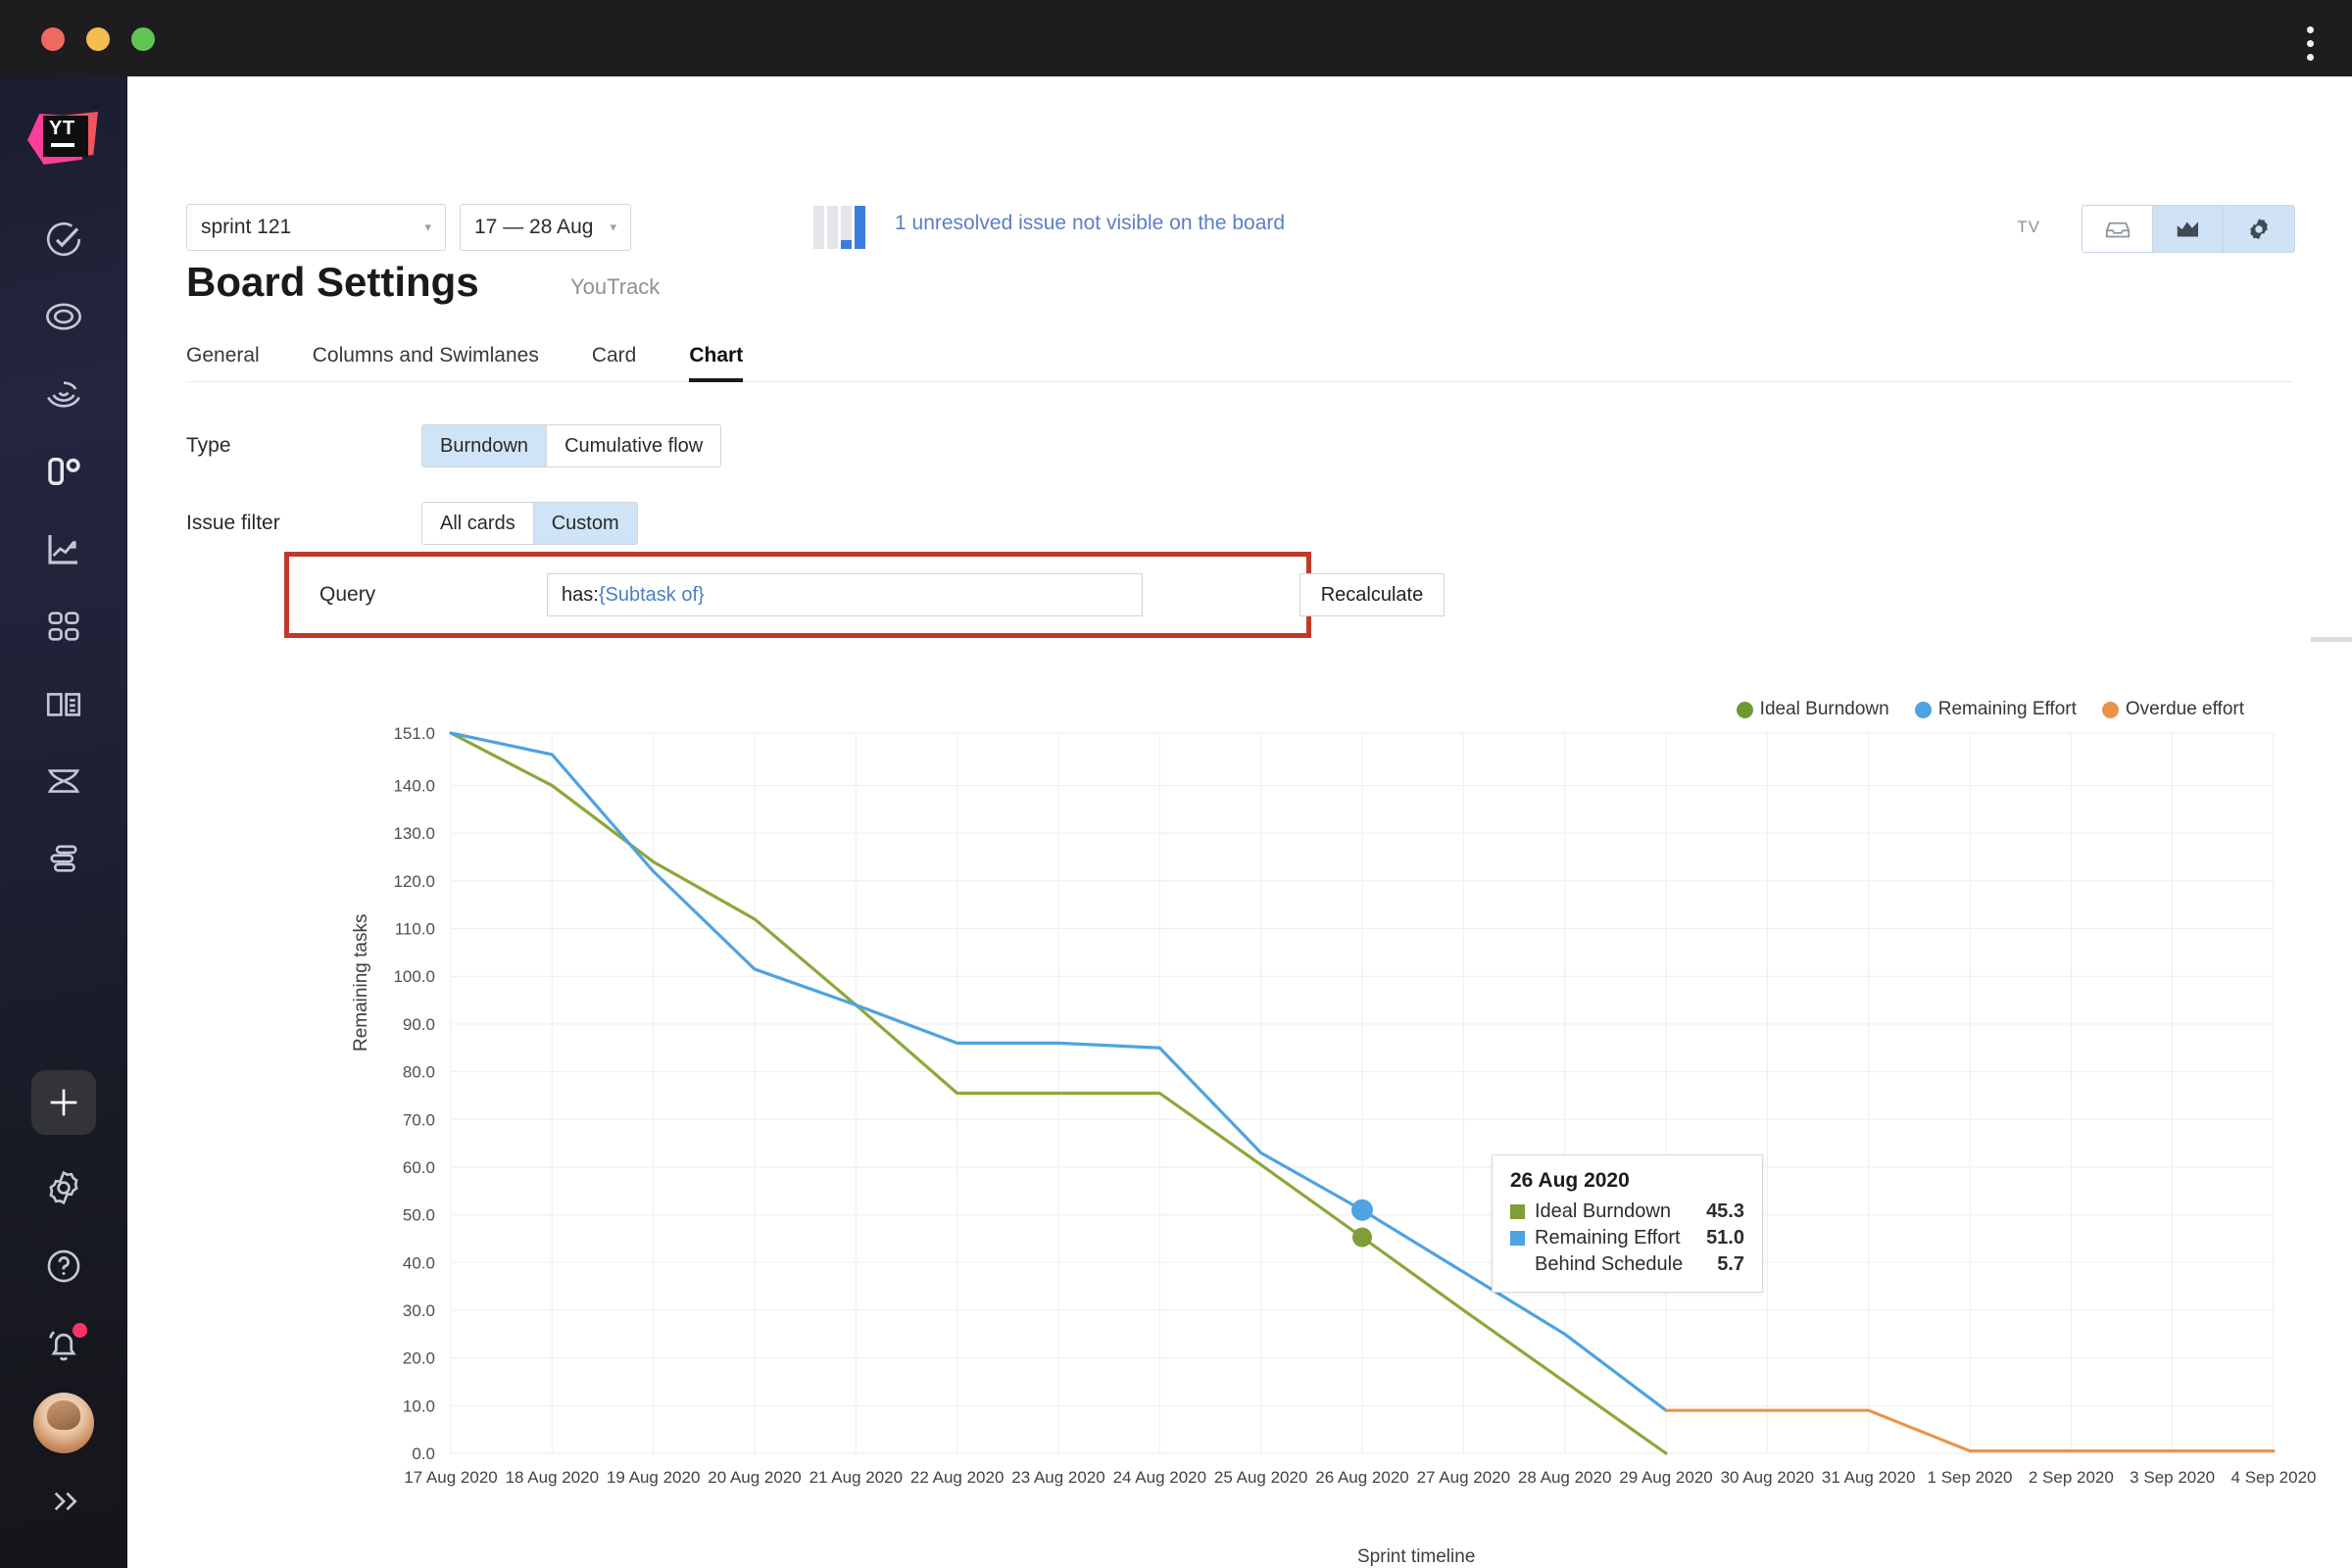 Image resolution: width=2352 pixels, height=1568 pixels. I want to click on x-axis-tick: 25 Aug 2020, so click(1260, 1477).